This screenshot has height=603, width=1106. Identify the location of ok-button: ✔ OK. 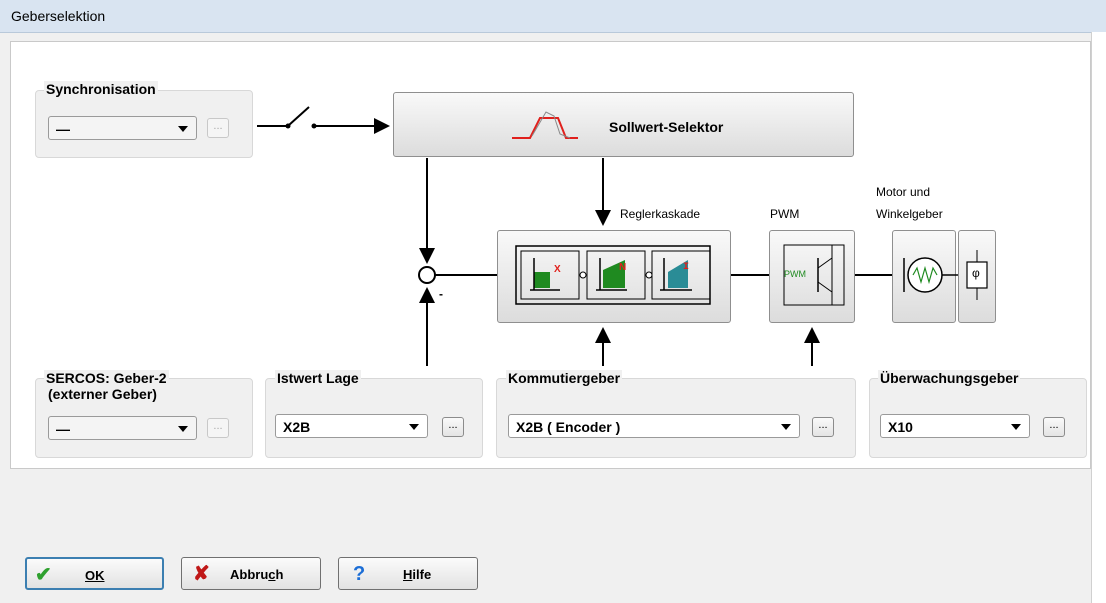
(94, 573).